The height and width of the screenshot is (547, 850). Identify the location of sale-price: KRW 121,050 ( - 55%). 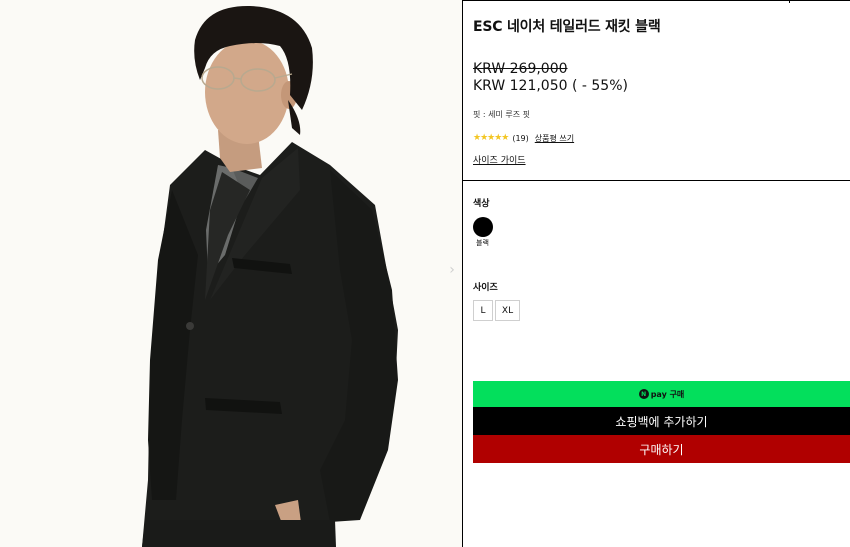
(550, 86).